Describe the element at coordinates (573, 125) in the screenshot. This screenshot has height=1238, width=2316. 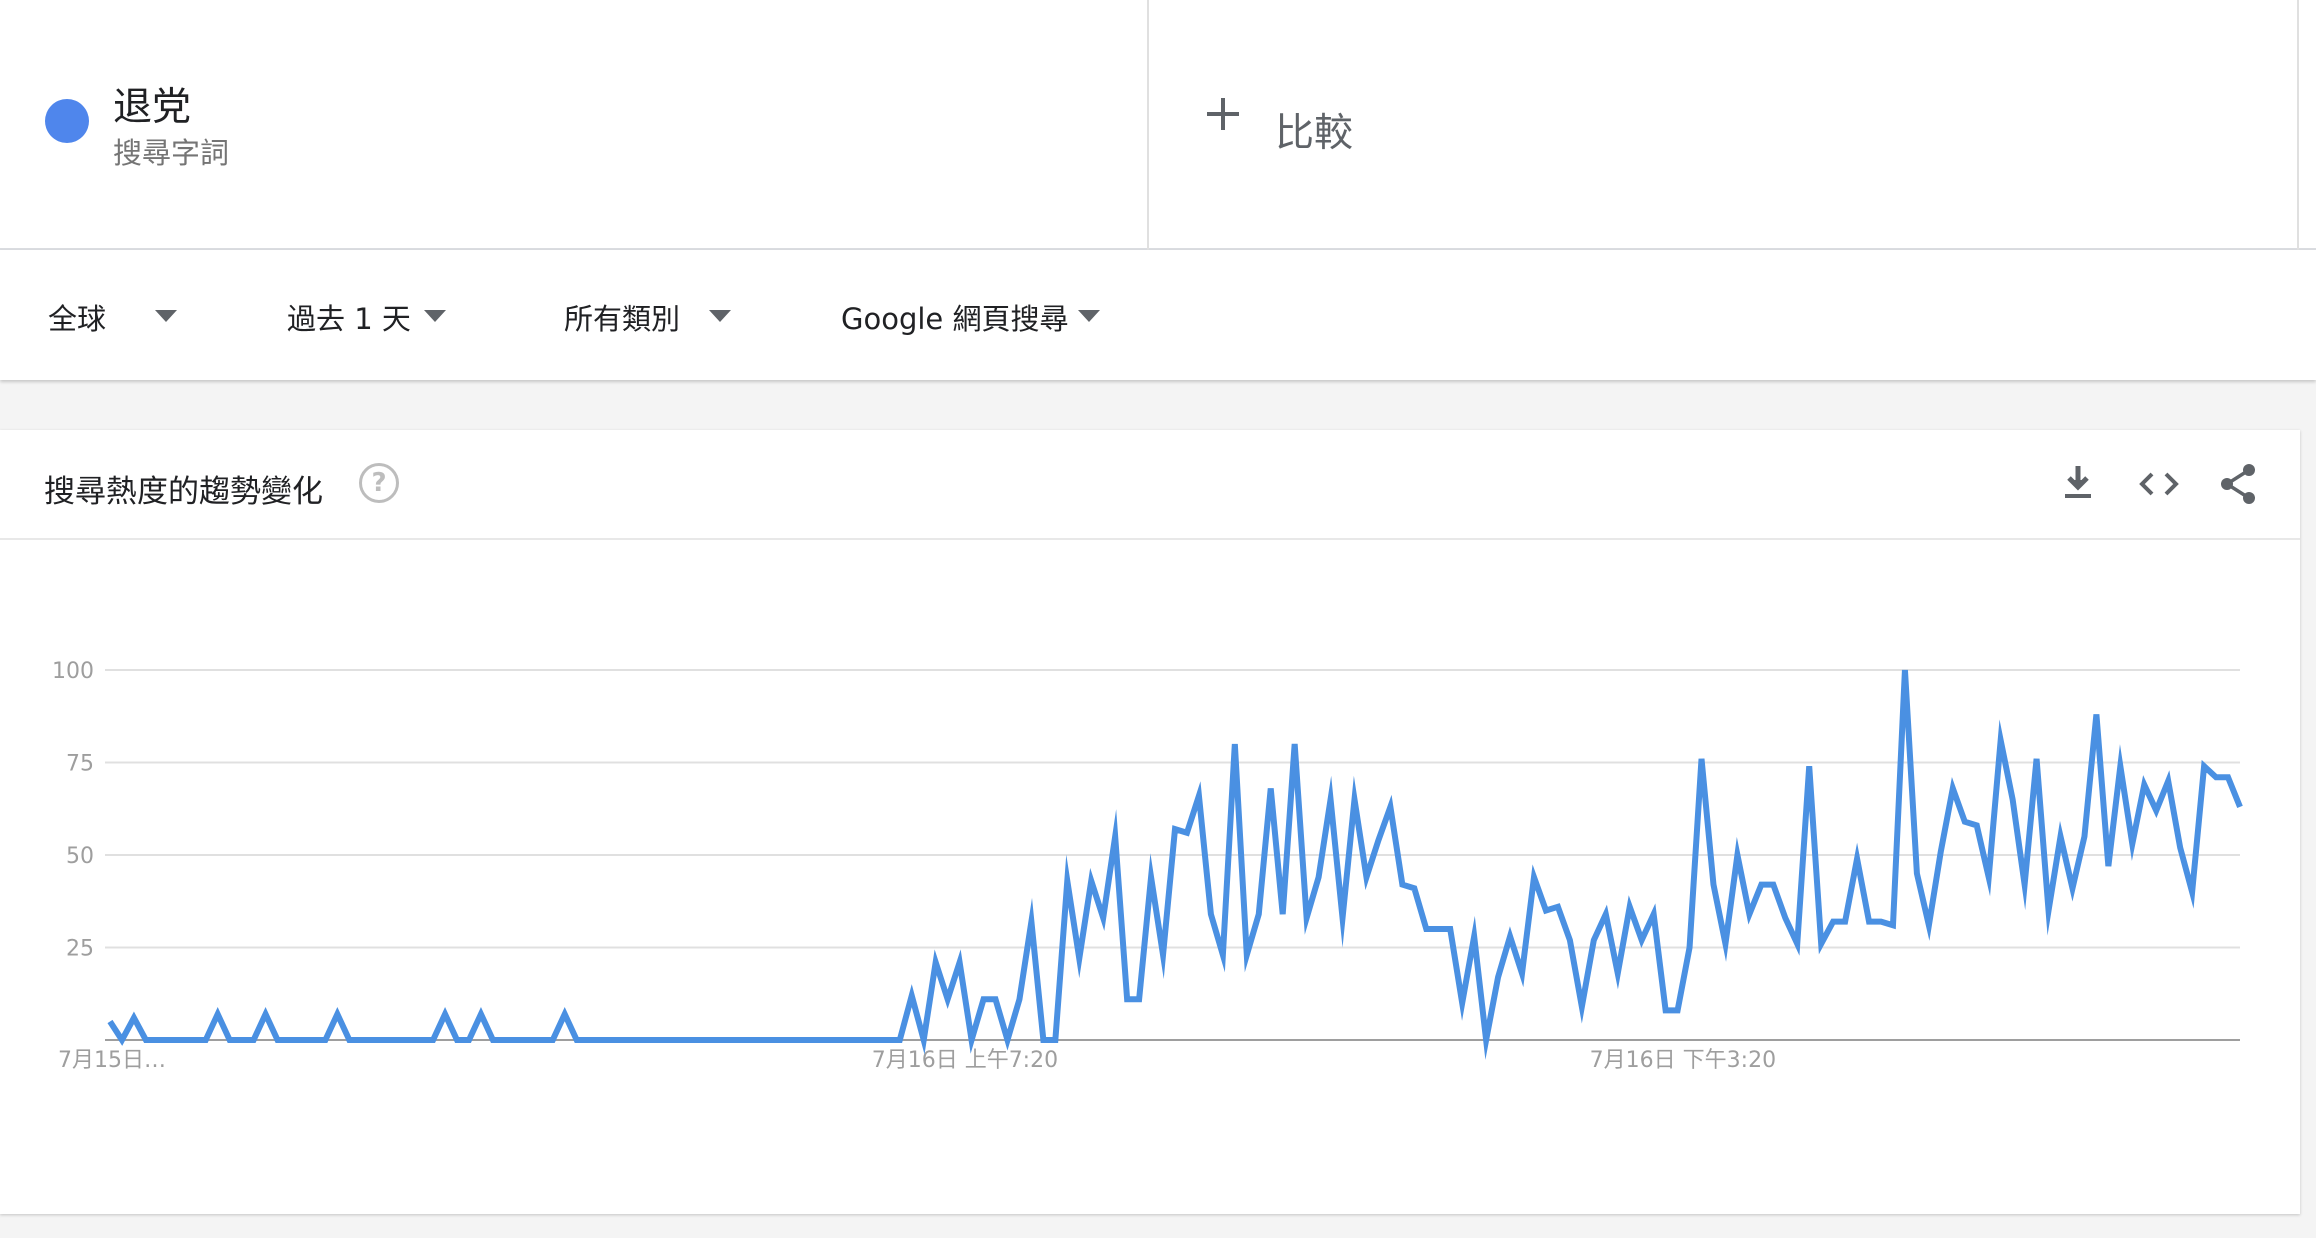
I see `search-term-card: 退党 搜尋字詞` at that location.